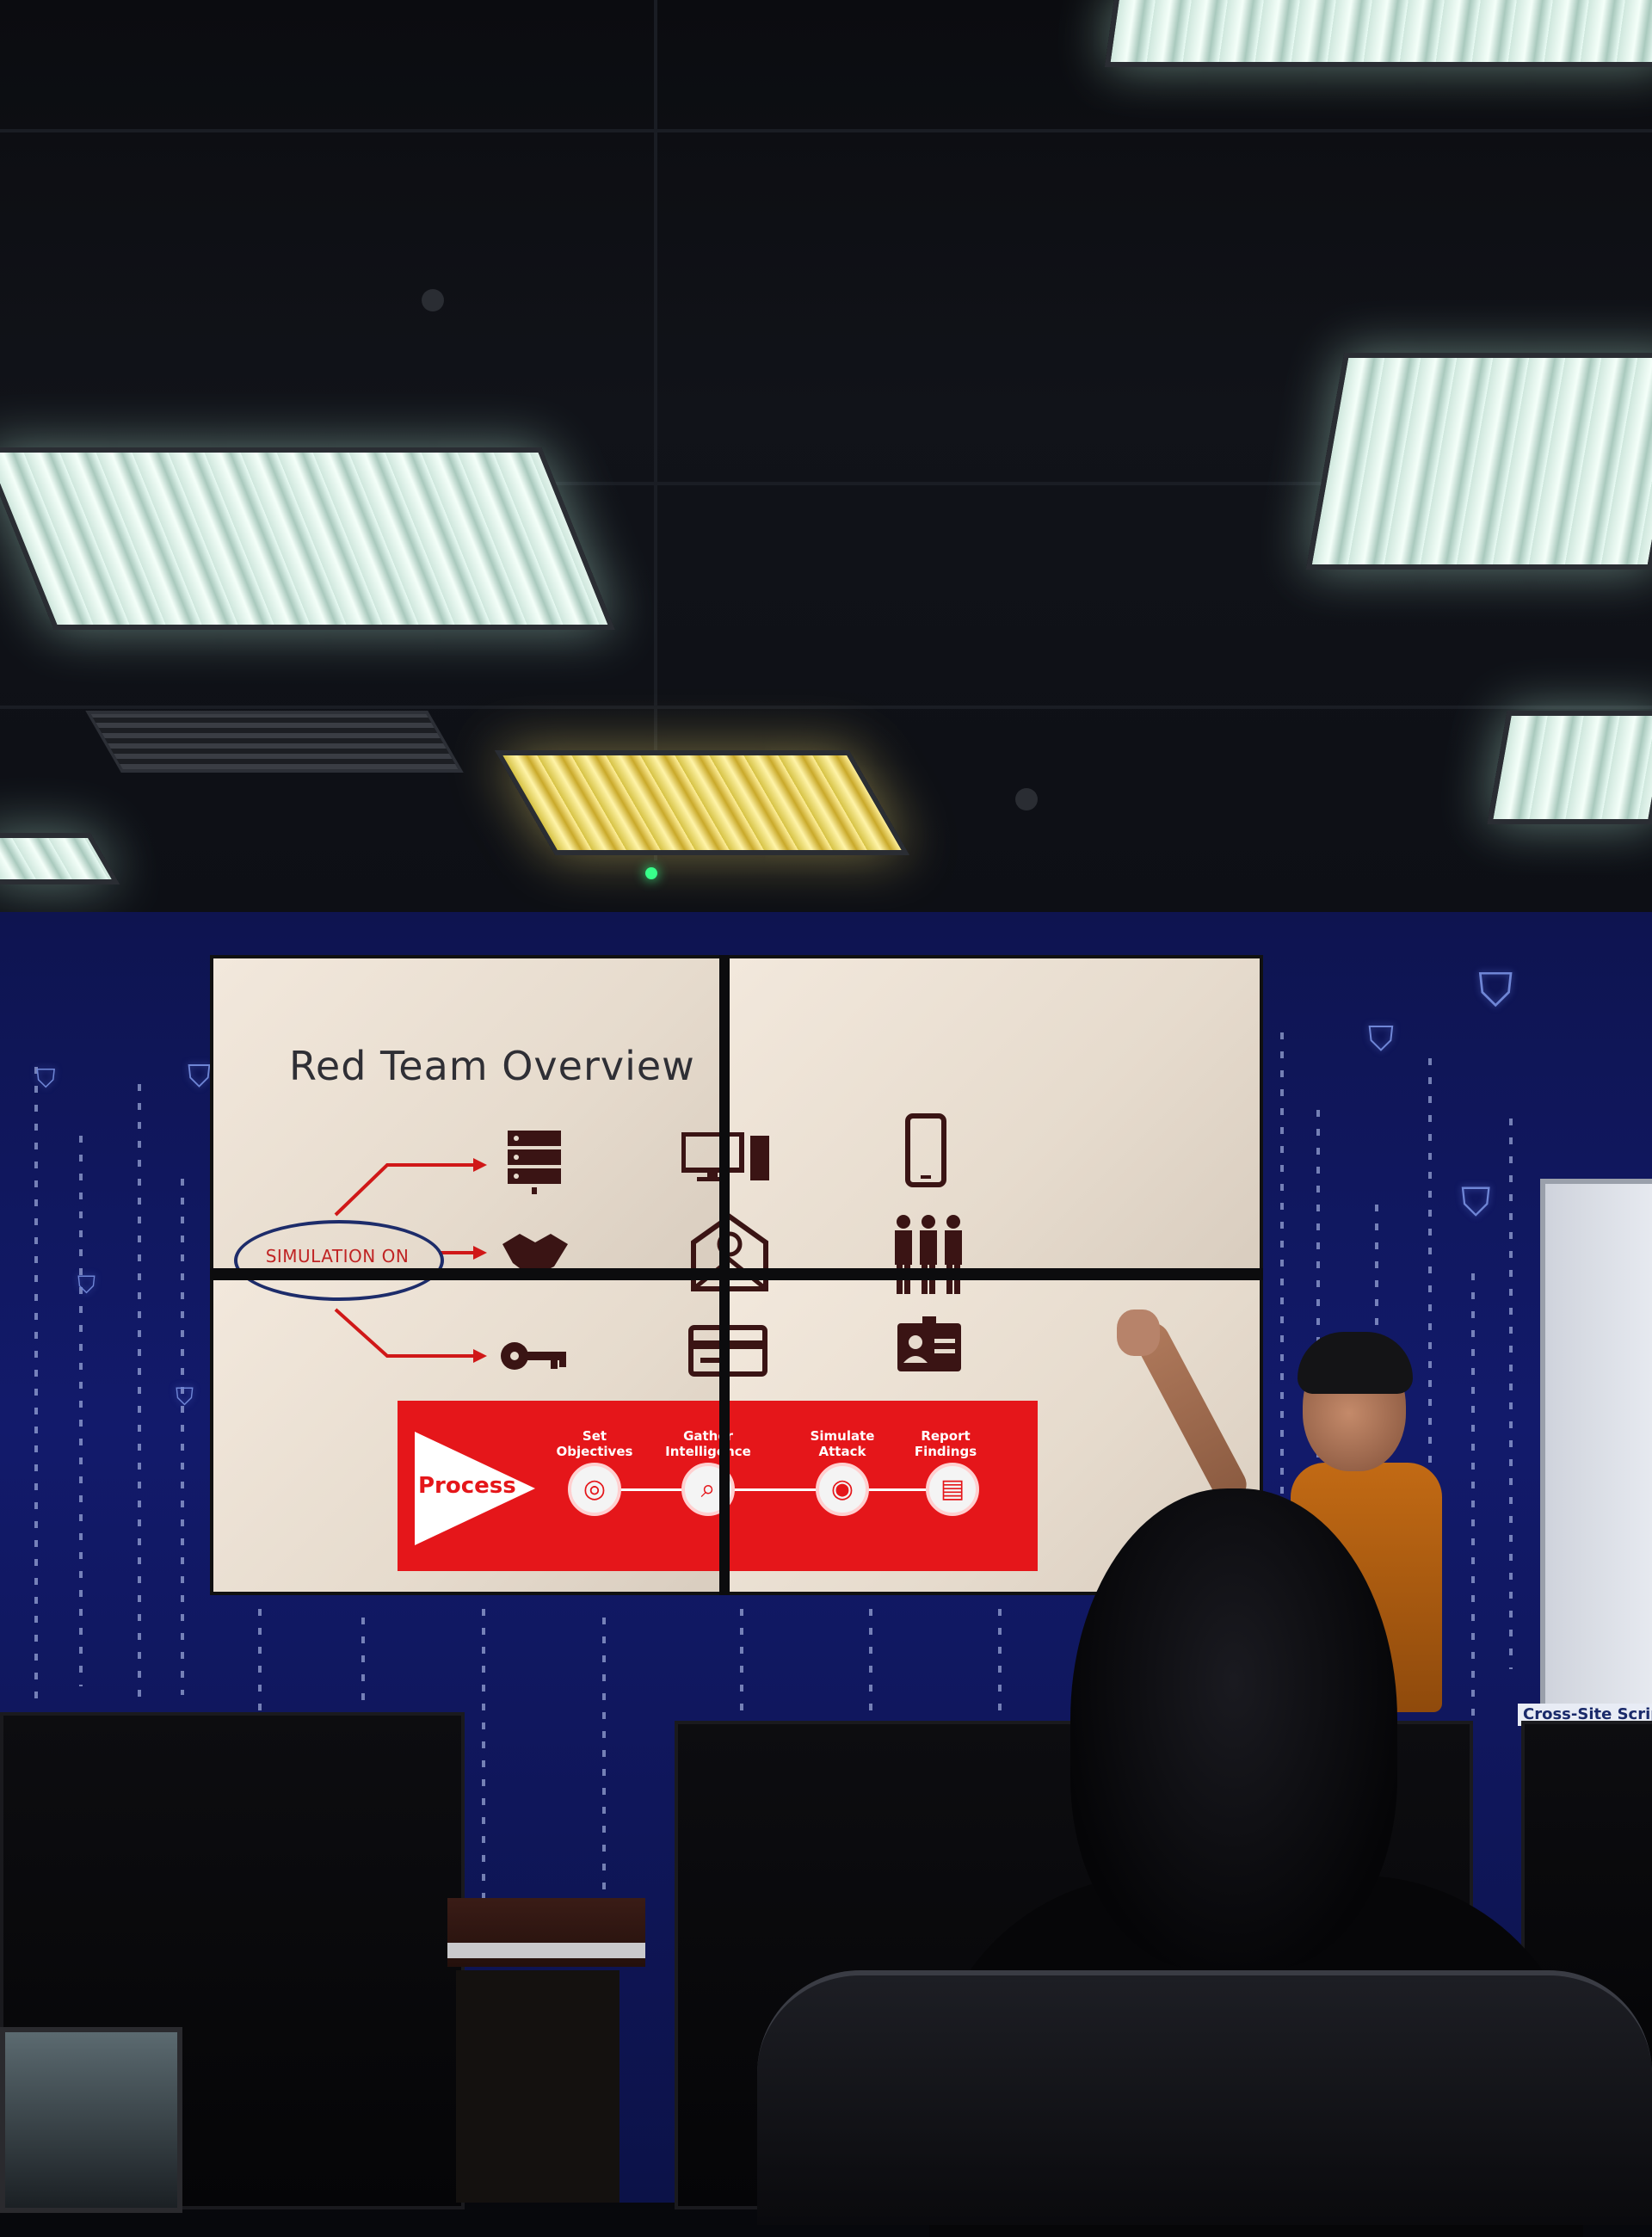 The image size is (1652, 2237). Describe the element at coordinates (1596, 1451) in the screenshot. I see `whiteboard` at that location.